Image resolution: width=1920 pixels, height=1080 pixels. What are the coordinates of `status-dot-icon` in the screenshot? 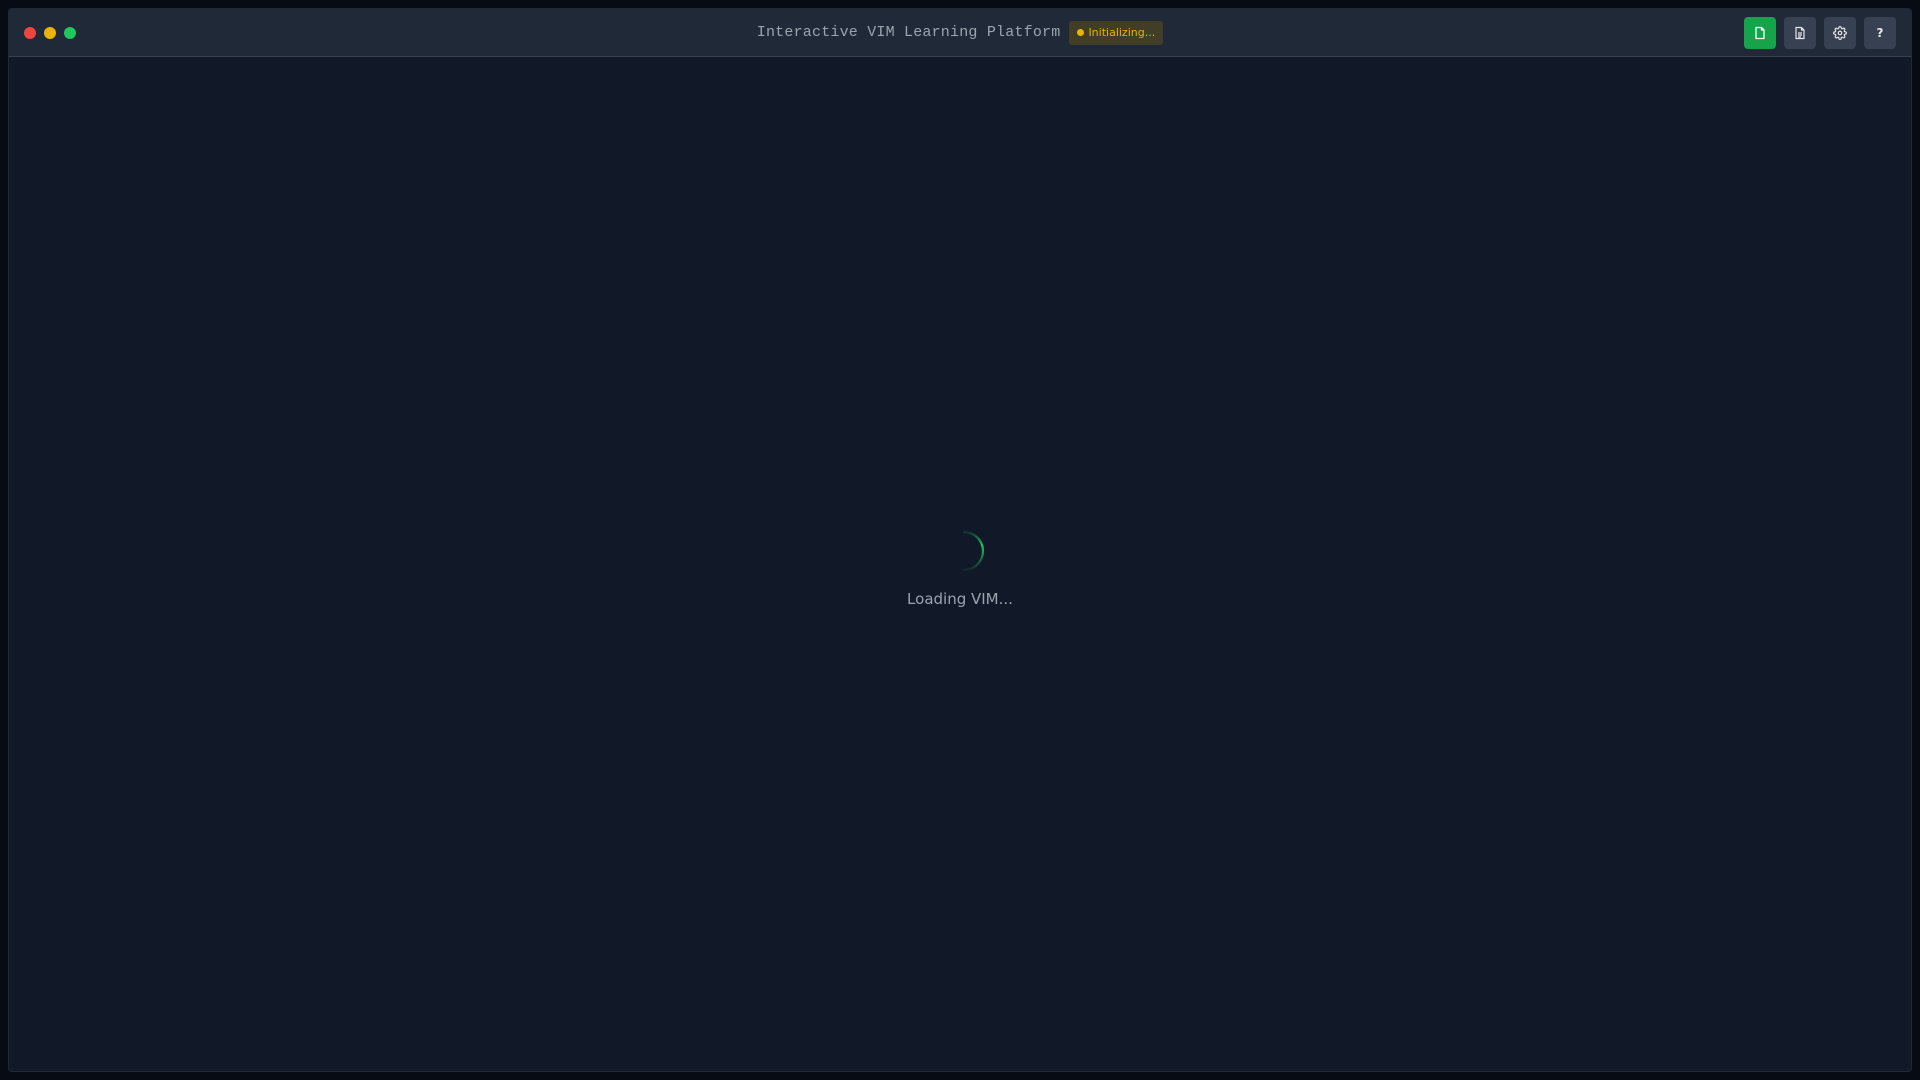 It's located at (1081, 32).